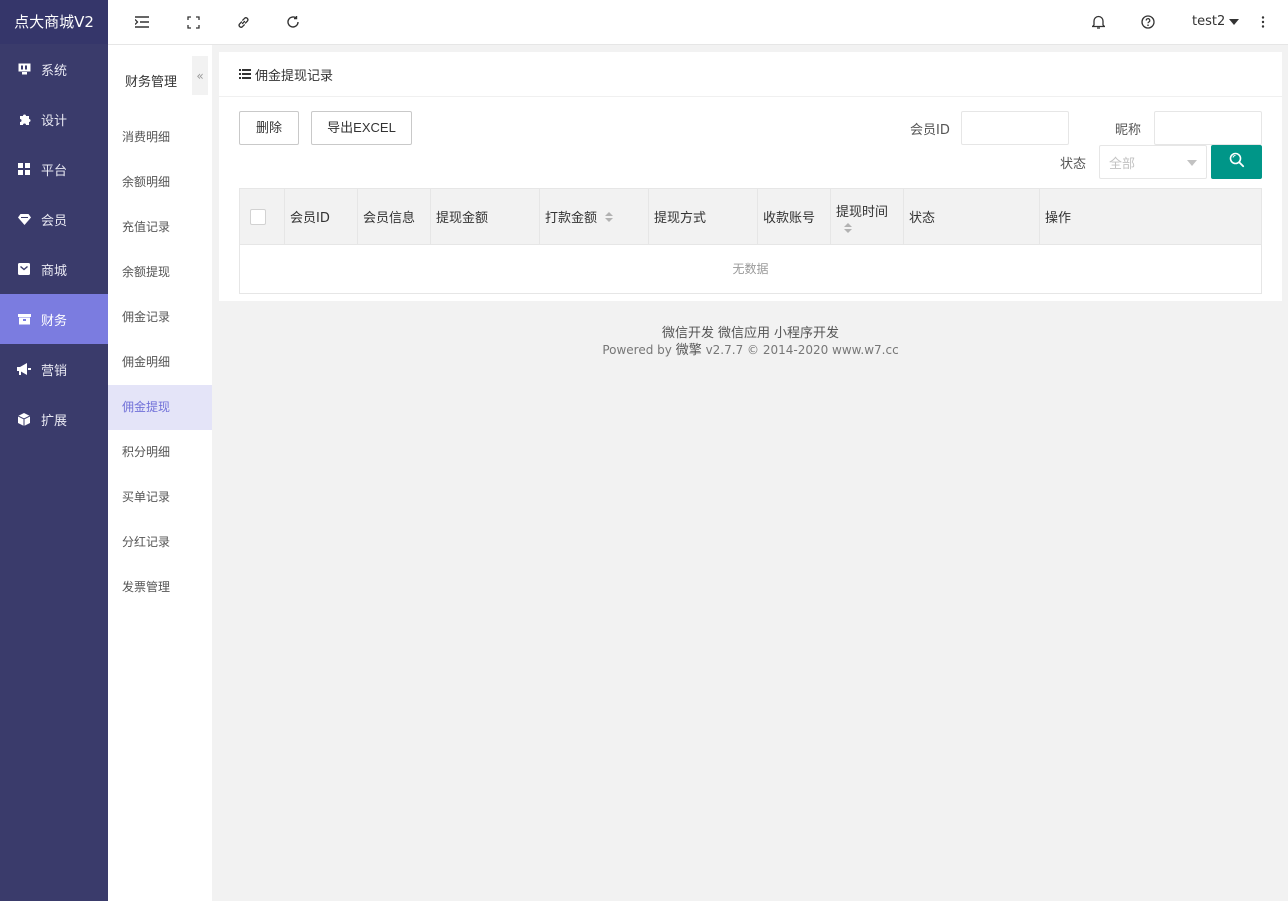  Describe the element at coordinates (294, 76) in the screenshot. I see `page-title: 佣金提现记录` at that location.